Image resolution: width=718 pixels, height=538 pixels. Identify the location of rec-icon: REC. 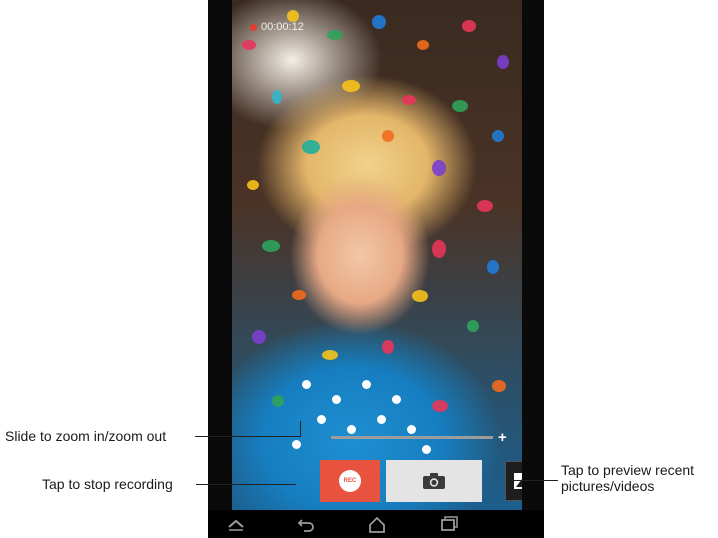
(350, 481).